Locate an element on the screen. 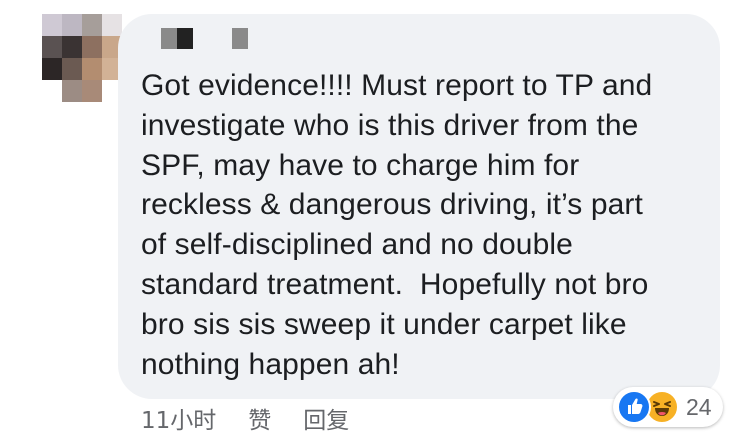  comment-actions: 11小时 赞 回复 is located at coordinates (261, 418).